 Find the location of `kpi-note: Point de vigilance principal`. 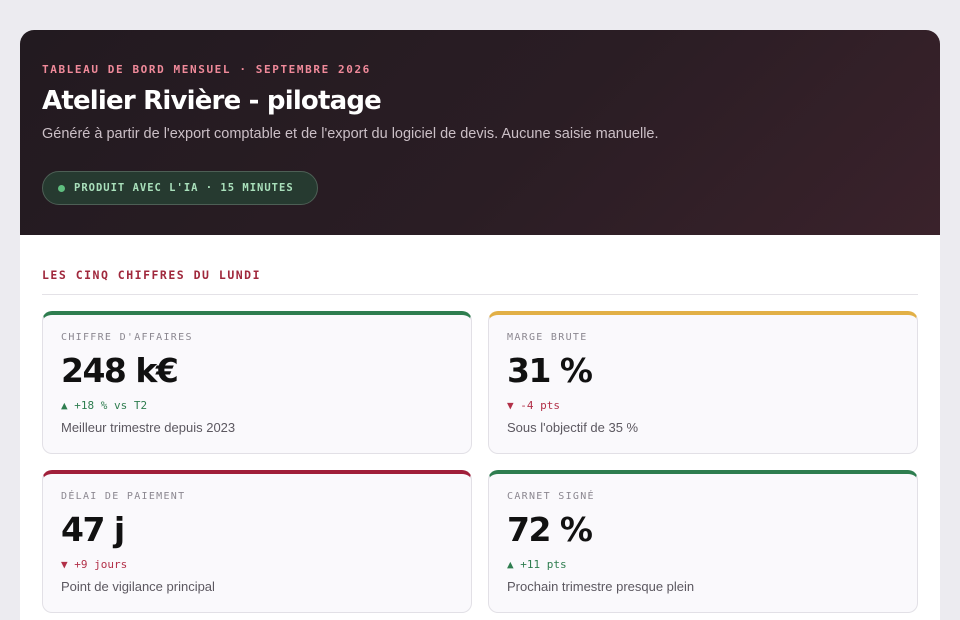

kpi-note: Point de vigilance principal is located at coordinates (138, 586).